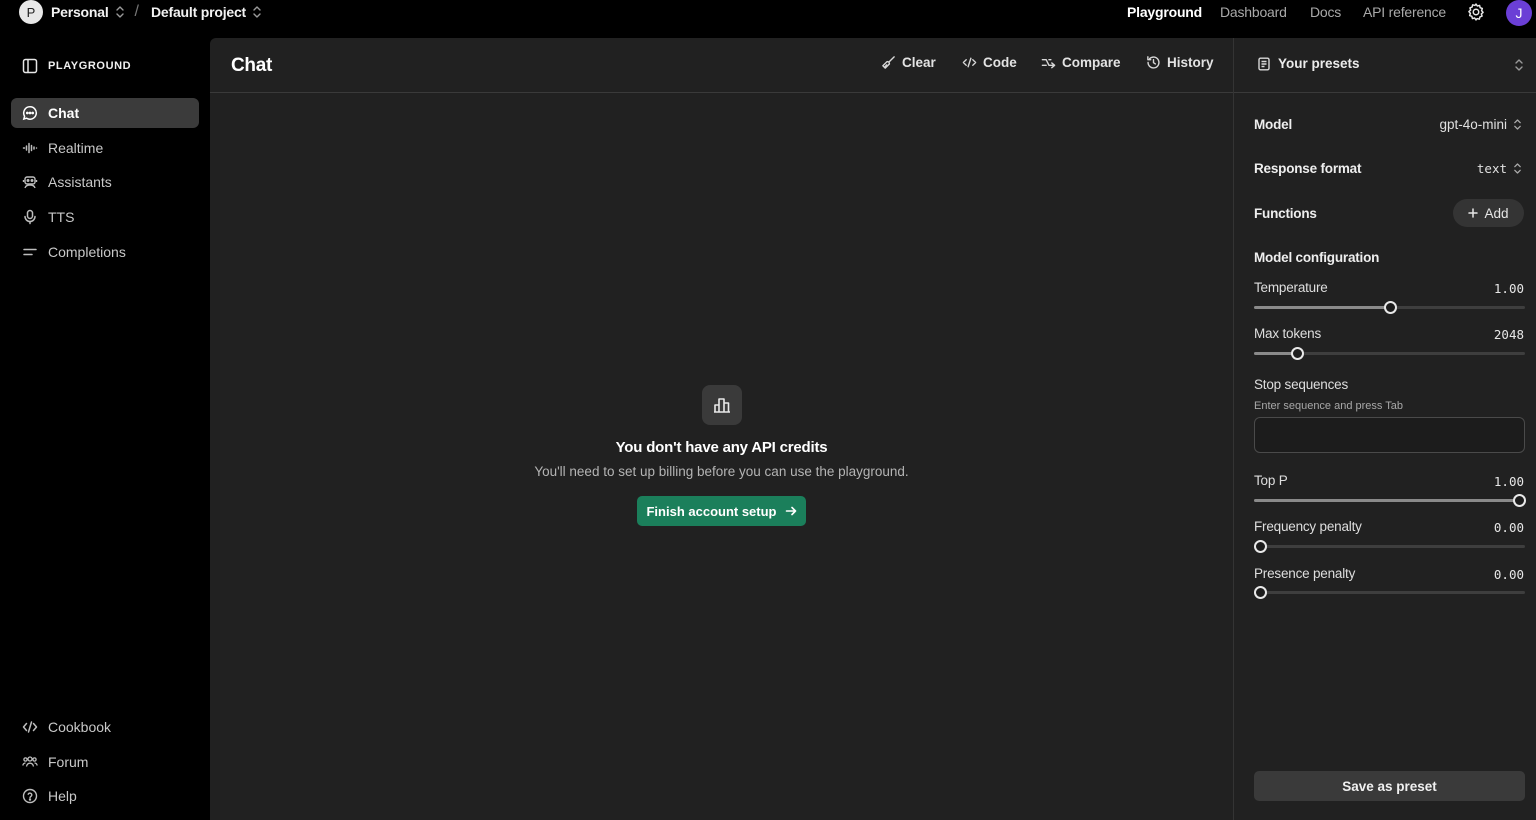 The height and width of the screenshot is (820, 1536). I want to click on nav-docs: Docs, so click(1325, 12).